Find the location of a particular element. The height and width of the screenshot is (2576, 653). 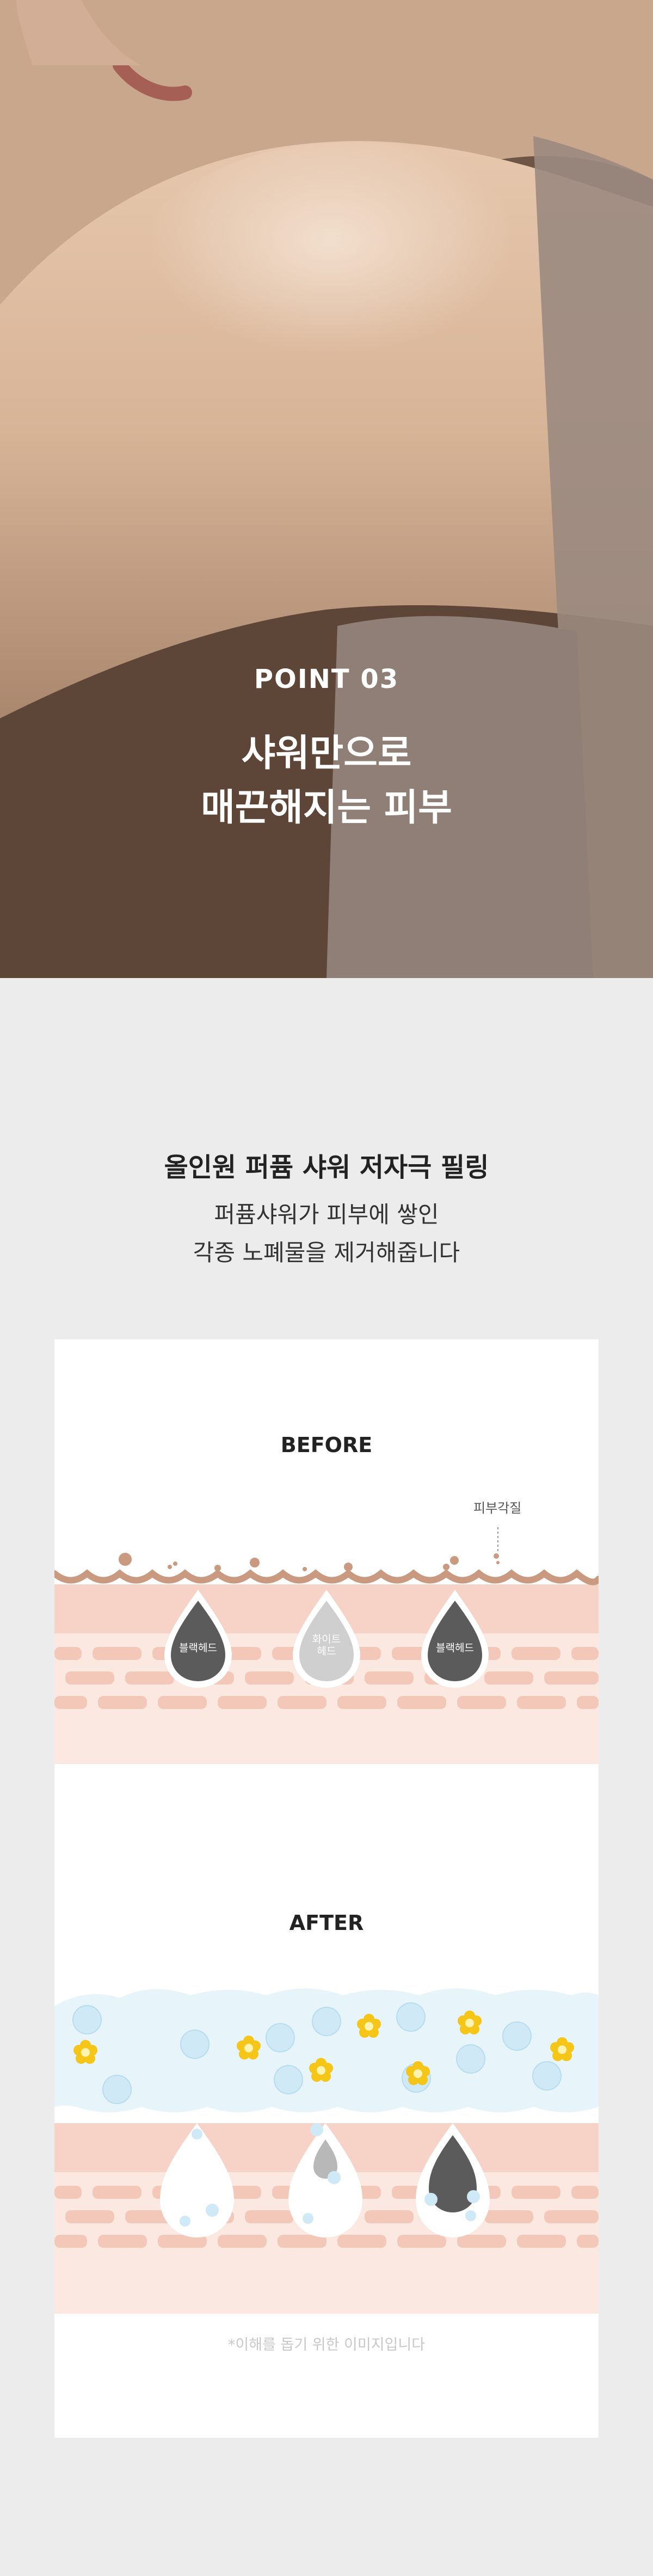

disclaimer-note: *이해를 돕기 위한 이미지입니다 is located at coordinates (326, 2345).